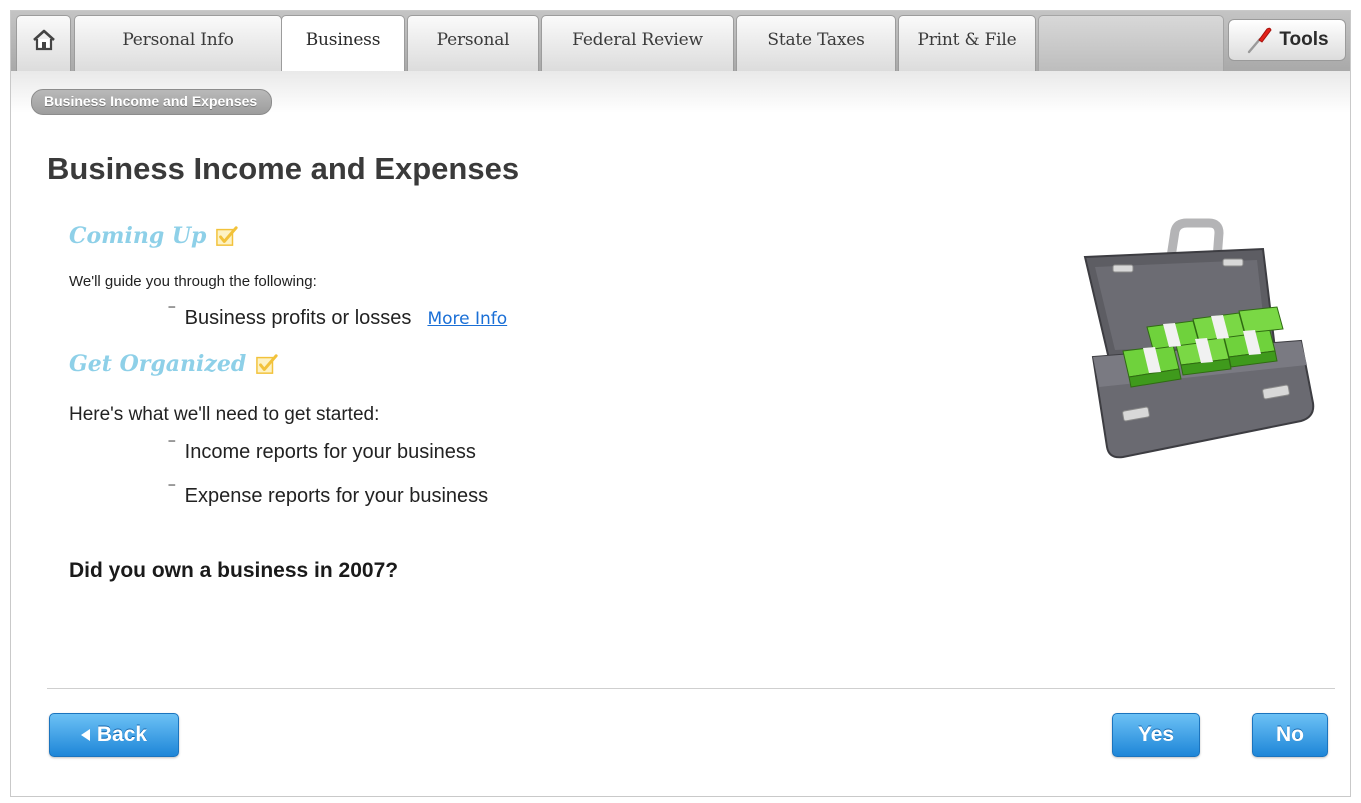 Image resolution: width=1361 pixels, height=803 pixels. Describe the element at coordinates (298, 318) in the screenshot. I see `list-item-text: Business profits or losses` at that location.